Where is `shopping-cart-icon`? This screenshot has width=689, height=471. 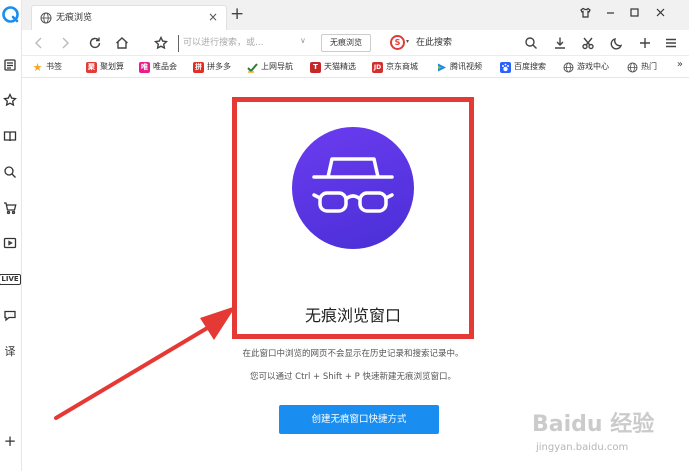 shopping-cart-icon is located at coordinates (10, 208).